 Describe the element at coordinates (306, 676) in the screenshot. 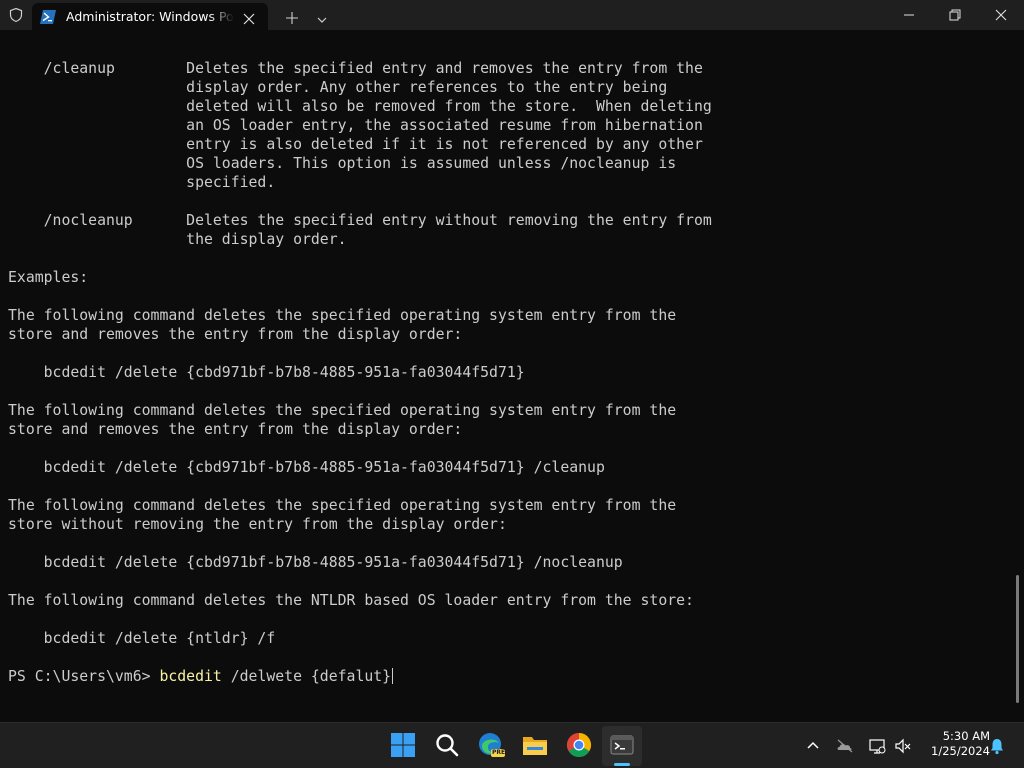

I see `prompt-args: /delwete {defalut}` at that location.